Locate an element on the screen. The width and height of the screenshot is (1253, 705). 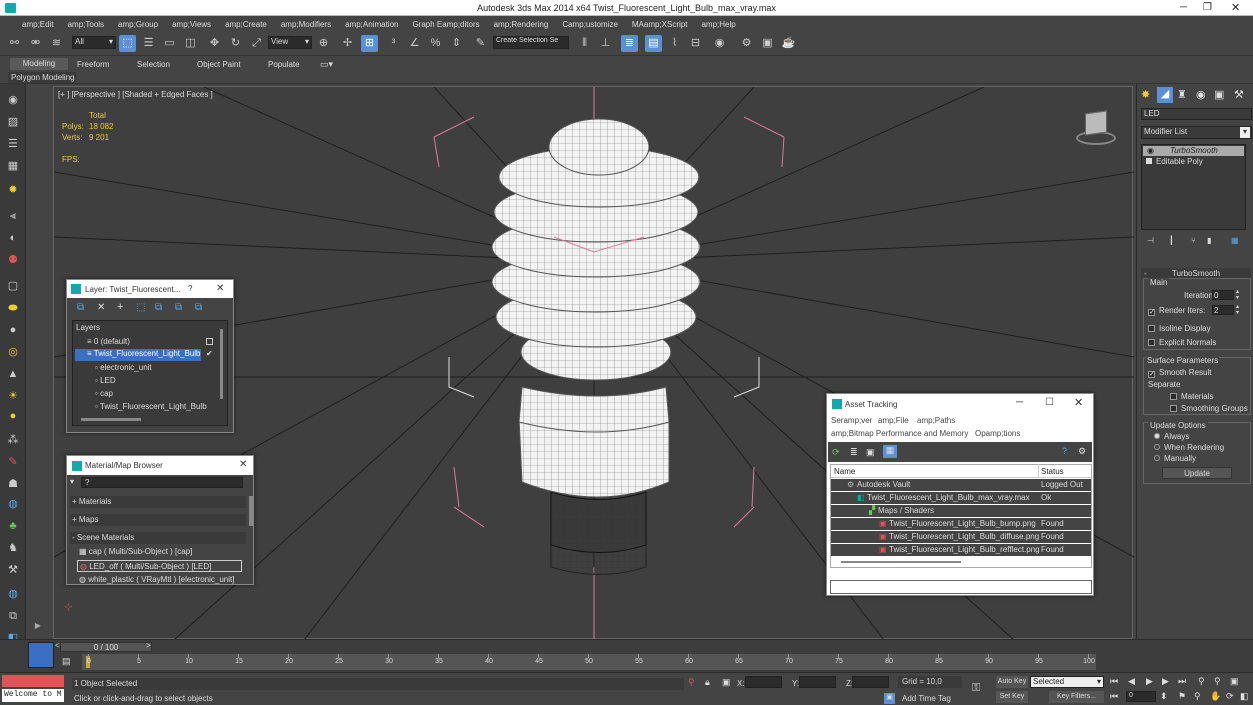
prev-frame-icon: ◀ is located at coordinates (1131, 681).